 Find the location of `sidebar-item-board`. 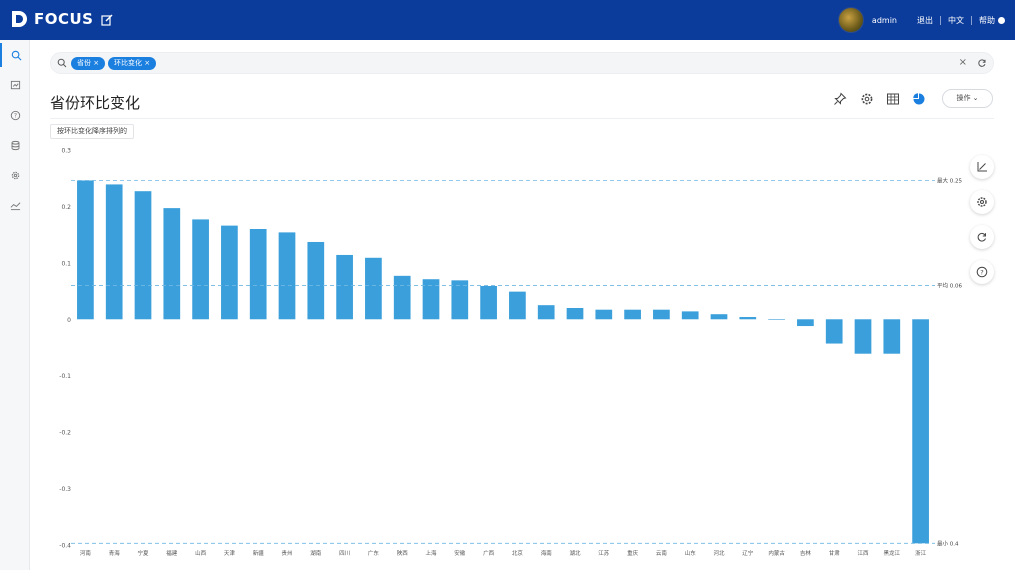

sidebar-item-board is located at coordinates (15, 85).